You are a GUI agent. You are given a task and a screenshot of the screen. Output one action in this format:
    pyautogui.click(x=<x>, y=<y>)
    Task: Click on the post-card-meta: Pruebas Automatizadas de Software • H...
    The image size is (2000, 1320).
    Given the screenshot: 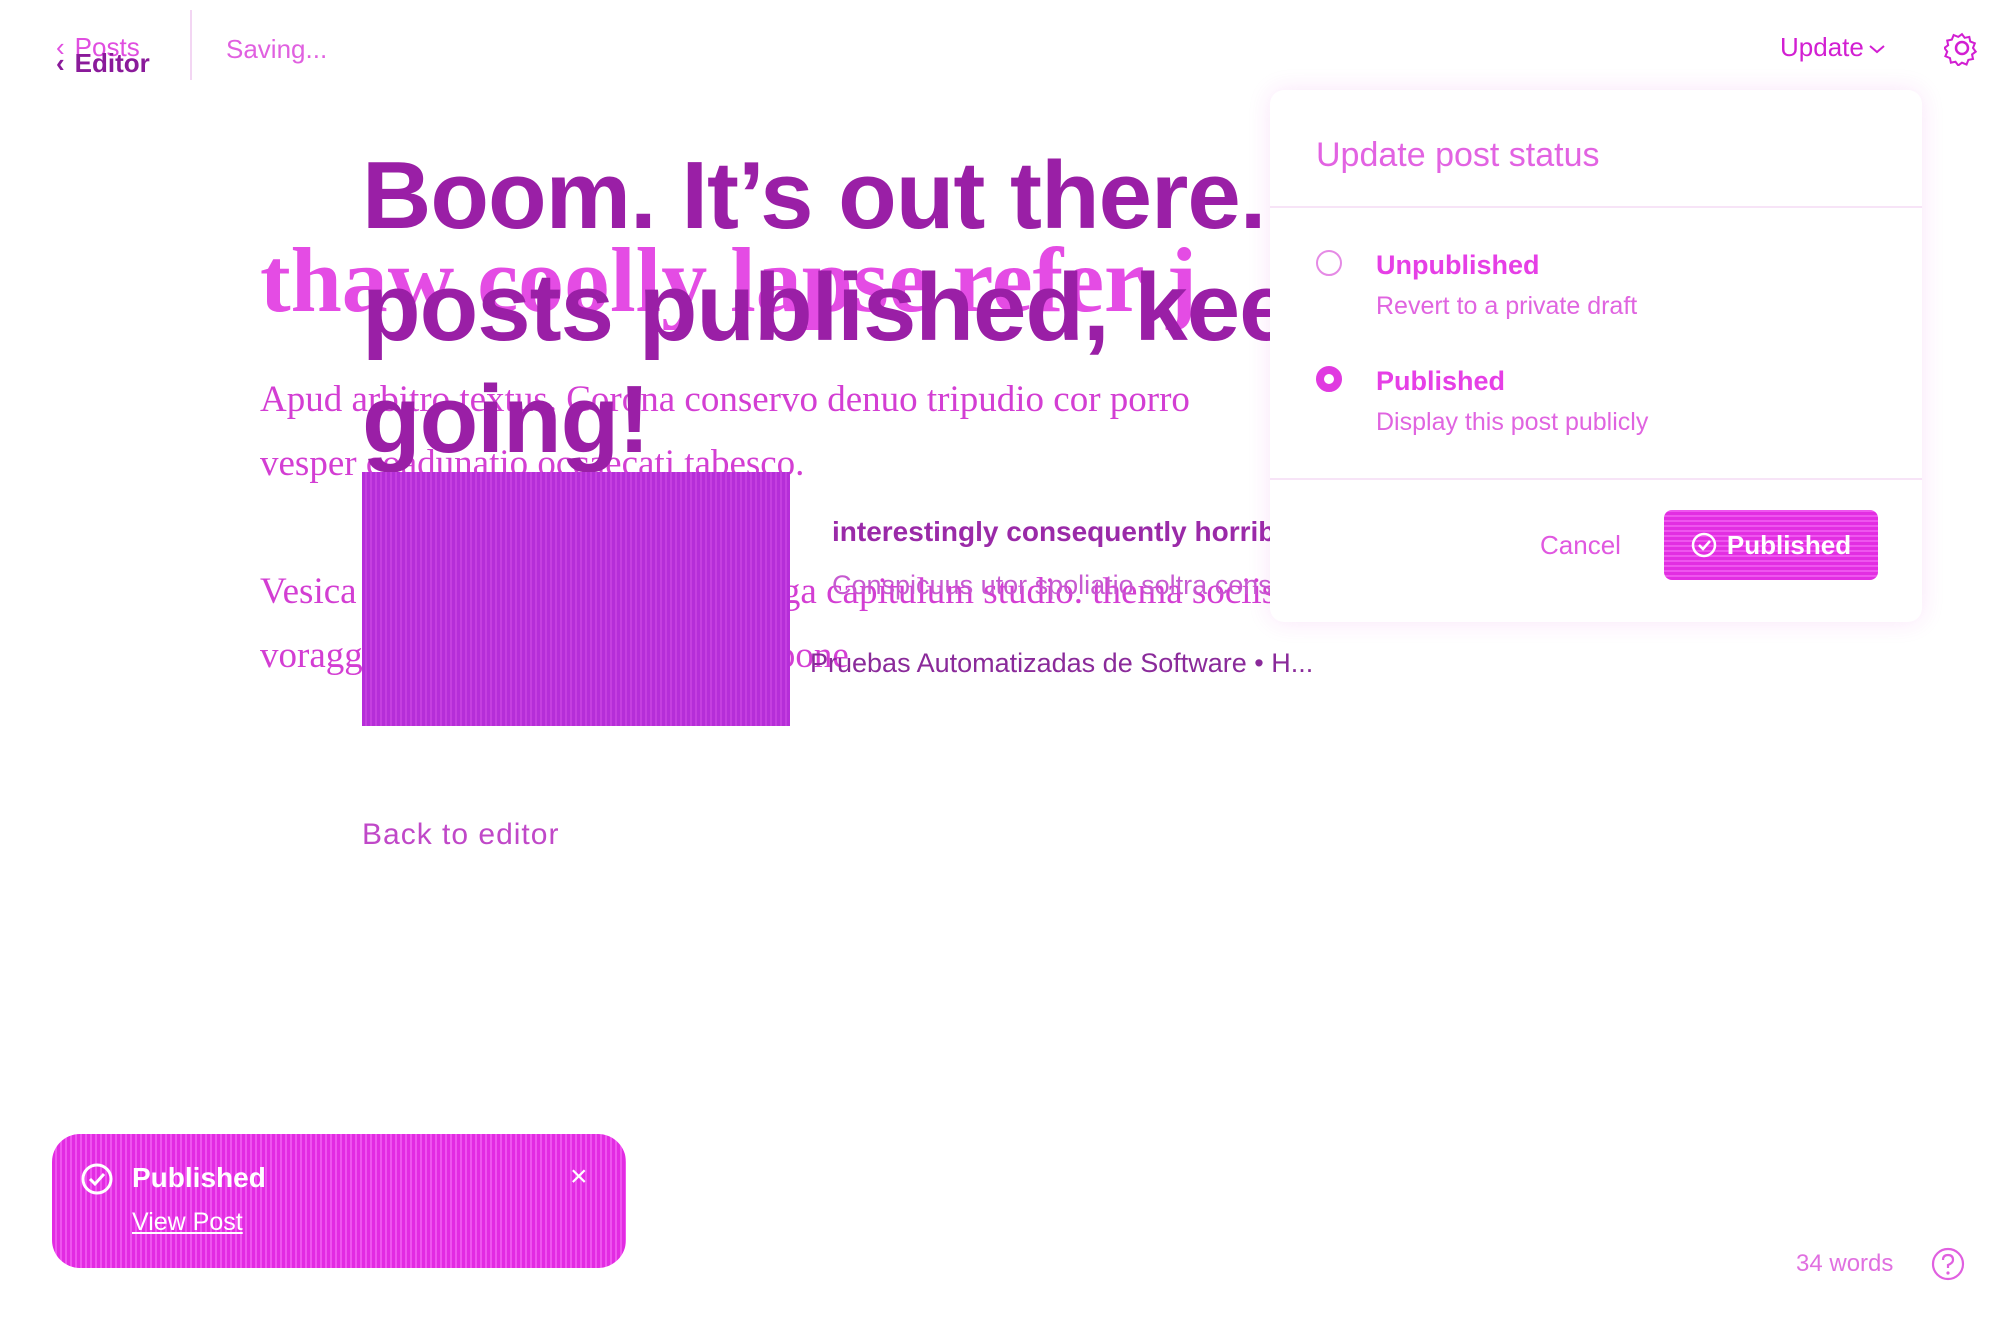 What is the action you would take?
    pyautogui.click(x=1062, y=663)
    